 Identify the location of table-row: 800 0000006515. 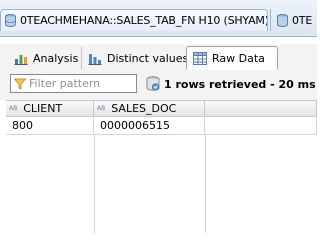
(161, 126).